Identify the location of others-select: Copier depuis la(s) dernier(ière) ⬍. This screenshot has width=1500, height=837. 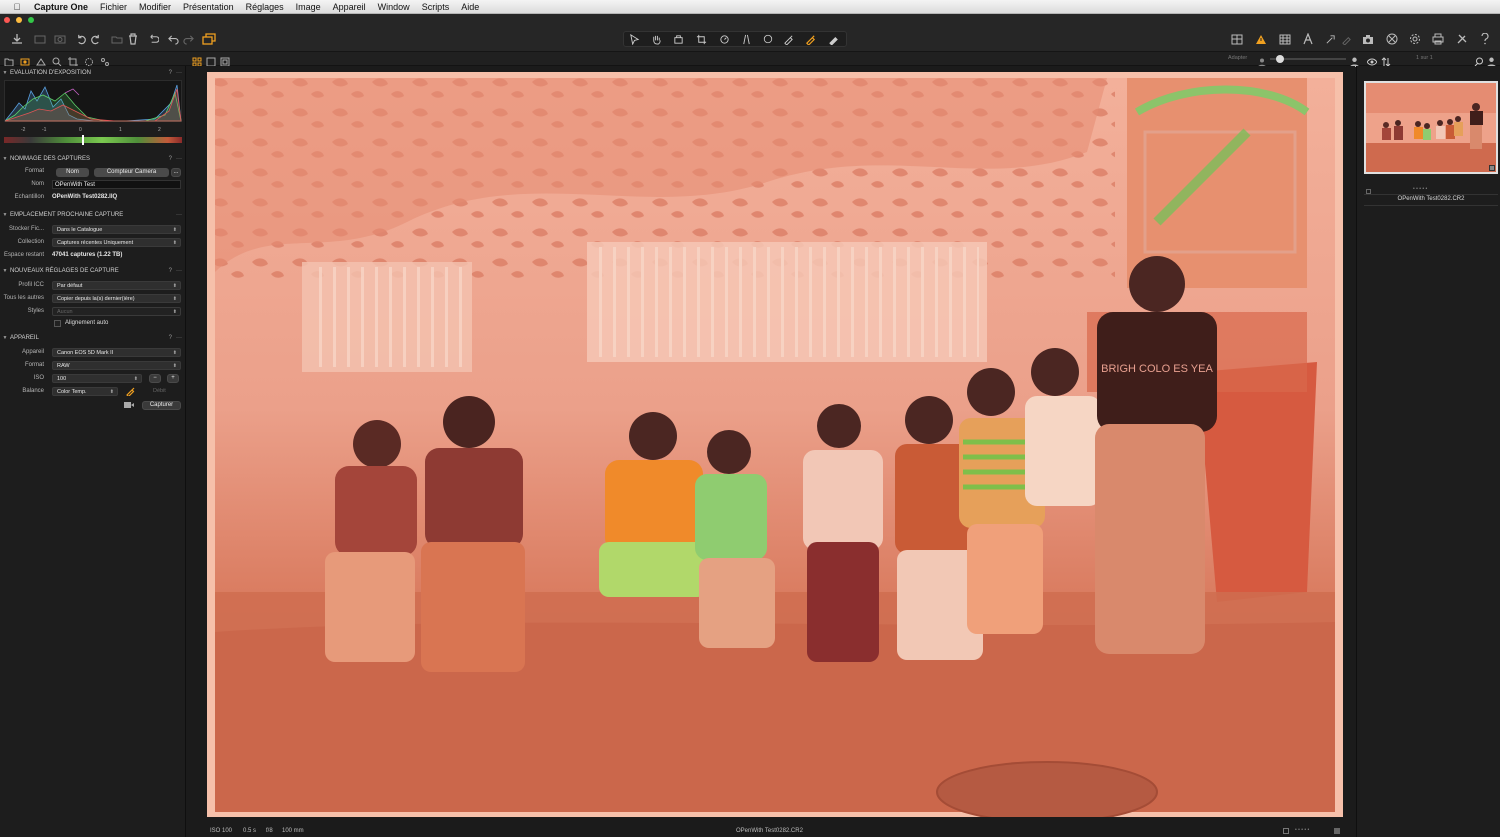
(116, 298).